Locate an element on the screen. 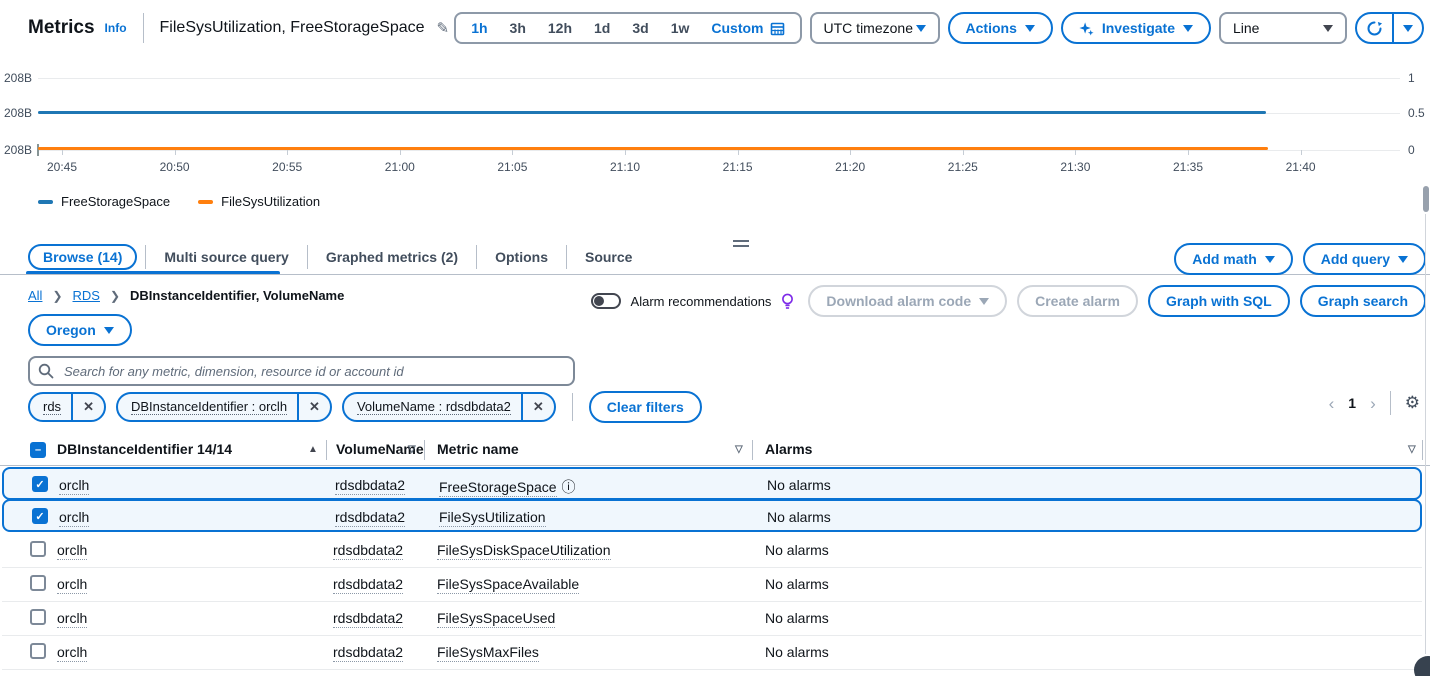 Image resolution: width=1430 pixels, height=676 pixels. previous-page-button: ‹ is located at coordinates (1332, 403).